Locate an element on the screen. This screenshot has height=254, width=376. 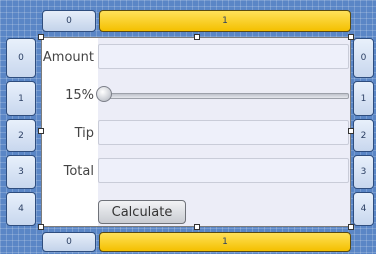
row-tab-1-left-label: 1 is located at coordinates (21, 98).